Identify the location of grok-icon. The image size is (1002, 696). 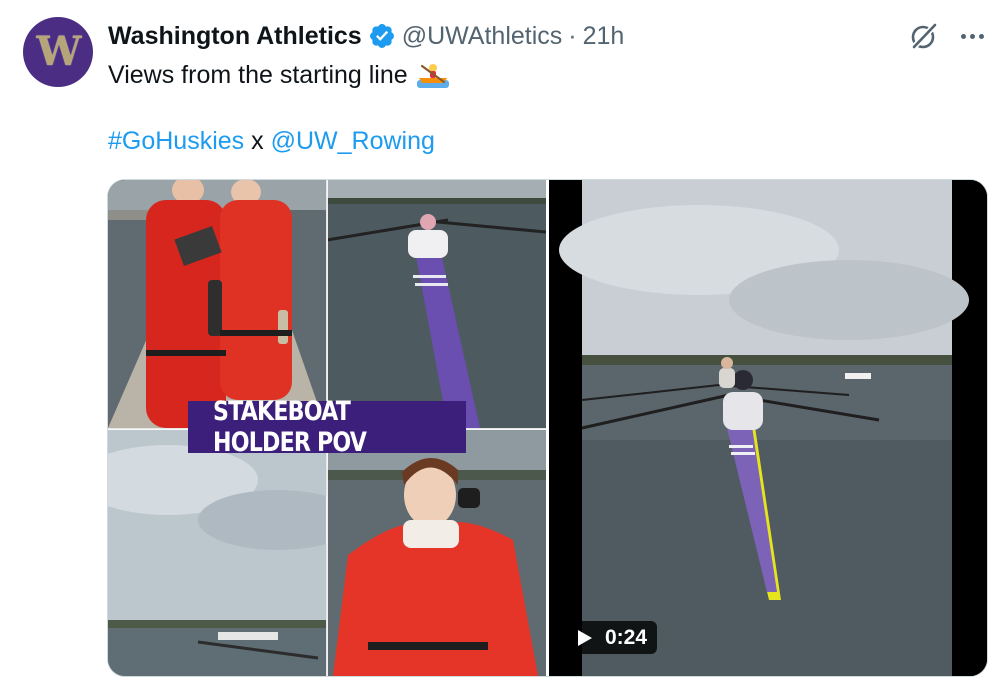
(924, 36).